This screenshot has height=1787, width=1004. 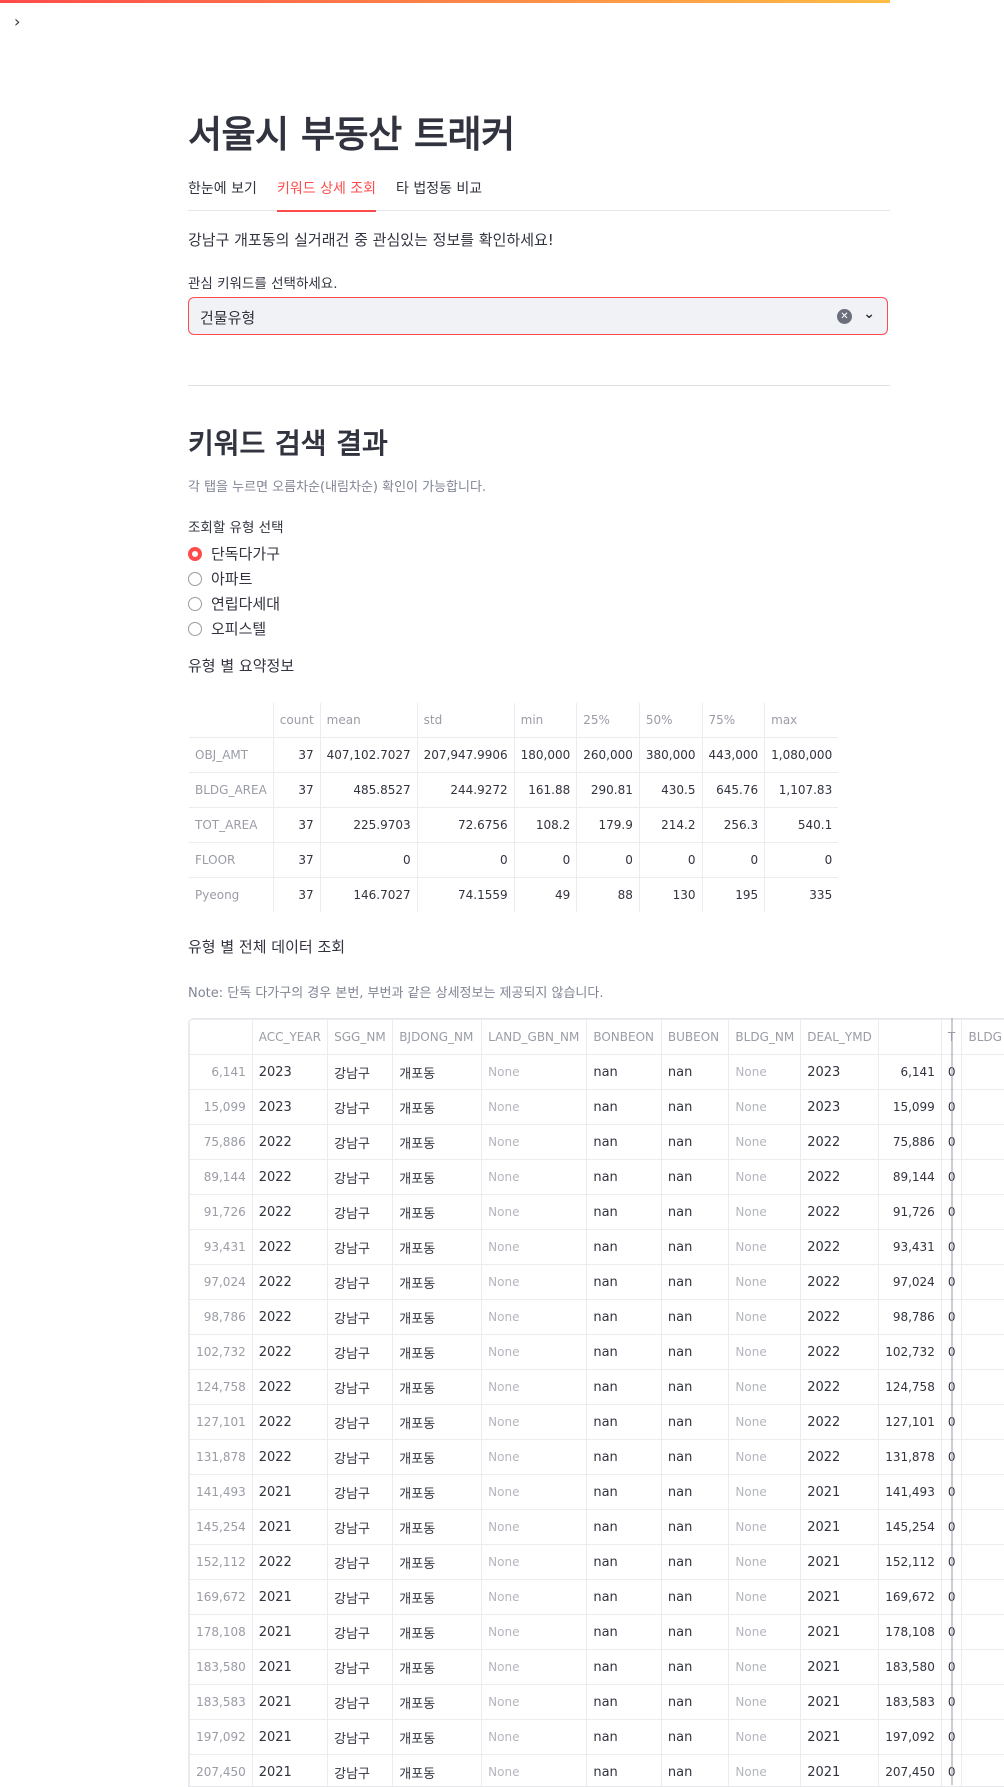 What do you see at coordinates (220, 578) in the screenshot?
I see `radio-option-apartment: 아파트` at bounding box center [220, 578].